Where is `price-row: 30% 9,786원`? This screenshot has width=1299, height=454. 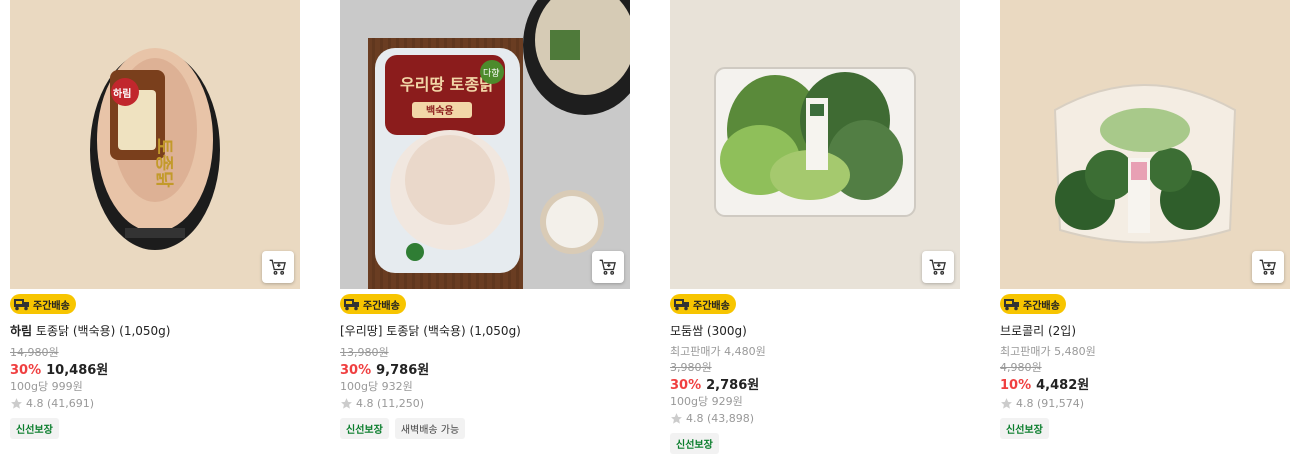 price-row: 30% 9,786원 is located at coordinates (384, 368).